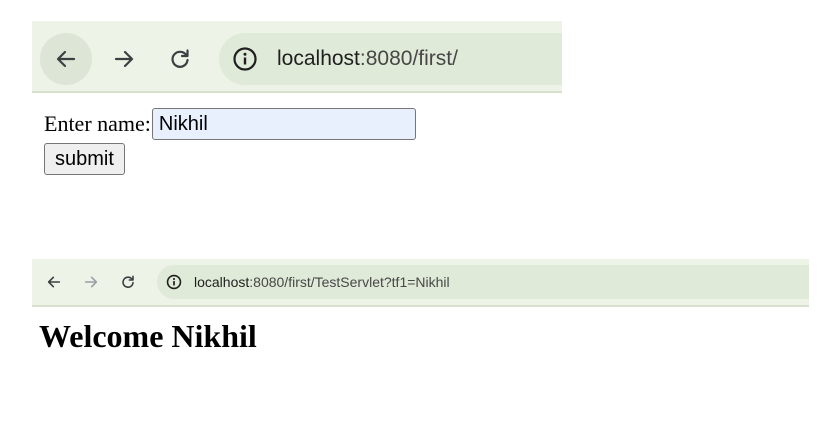 The image size is (831, 438). What do you see at coordinates (84, 159) in the screenshot?
I see `submit-button: submit` at bounding box center [84, 159].